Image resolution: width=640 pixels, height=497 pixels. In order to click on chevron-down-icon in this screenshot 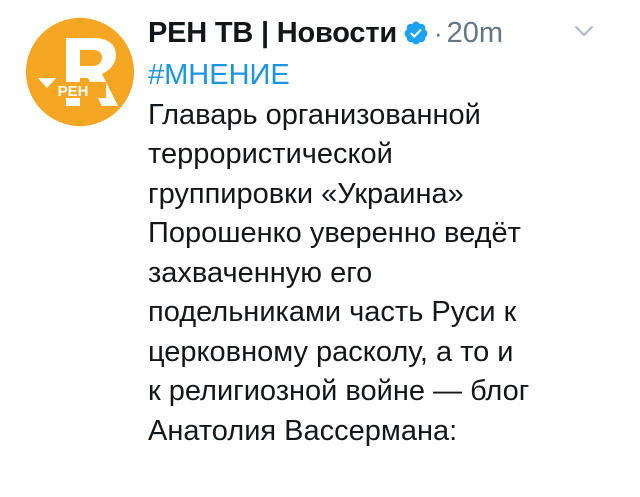, I will do `click(584, 31)`.